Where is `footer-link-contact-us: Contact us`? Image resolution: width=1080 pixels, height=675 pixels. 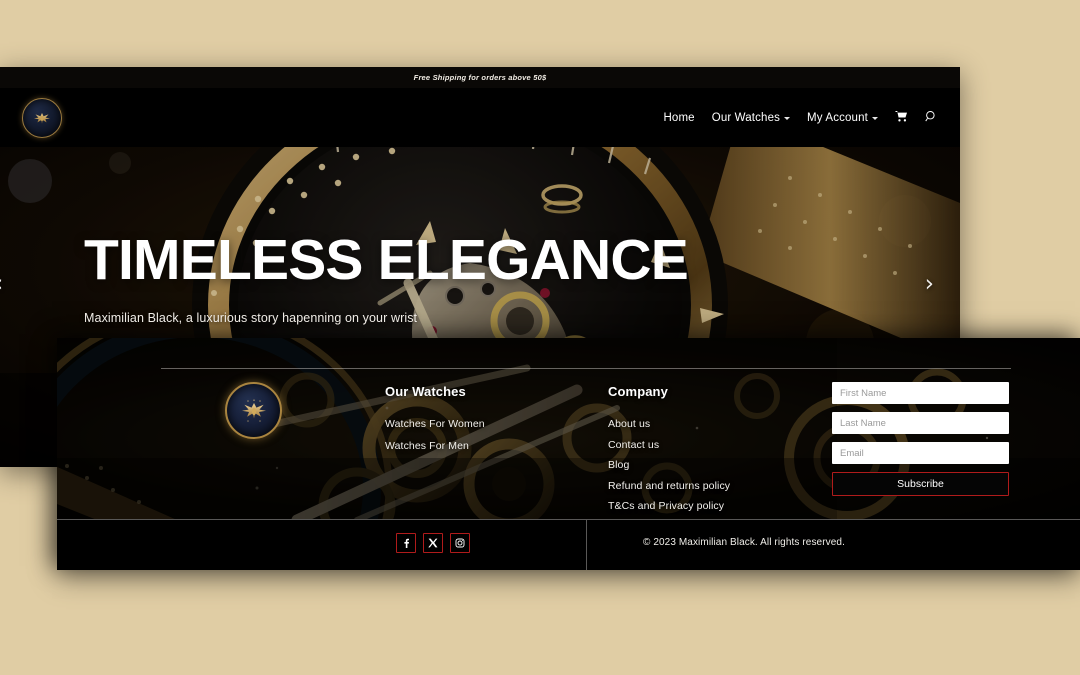
footer-link-contact-us: Contact us is located at coordinates (669, 445).